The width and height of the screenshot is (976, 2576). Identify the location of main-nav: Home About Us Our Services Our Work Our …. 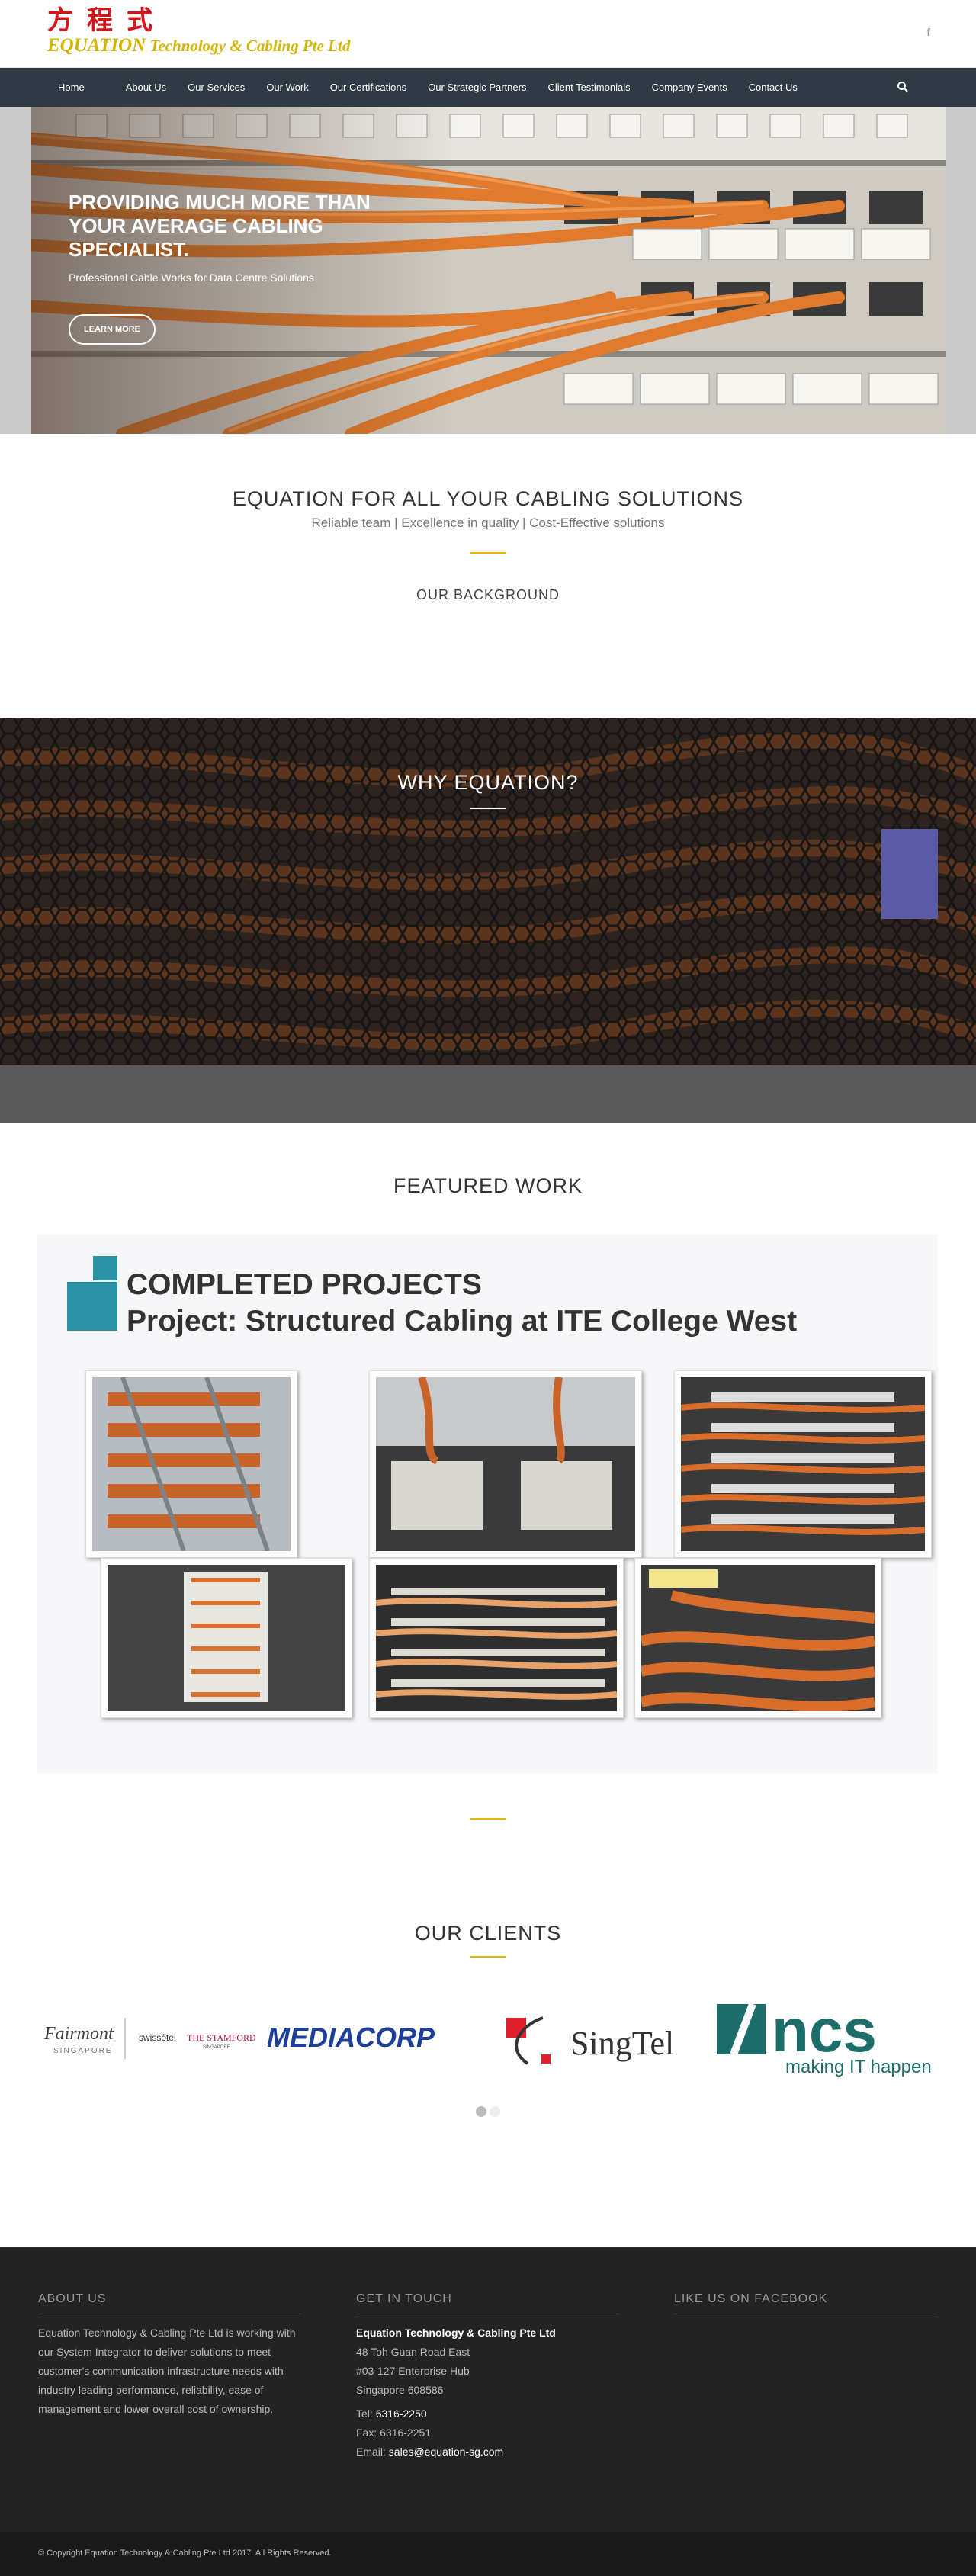
(488, 87).